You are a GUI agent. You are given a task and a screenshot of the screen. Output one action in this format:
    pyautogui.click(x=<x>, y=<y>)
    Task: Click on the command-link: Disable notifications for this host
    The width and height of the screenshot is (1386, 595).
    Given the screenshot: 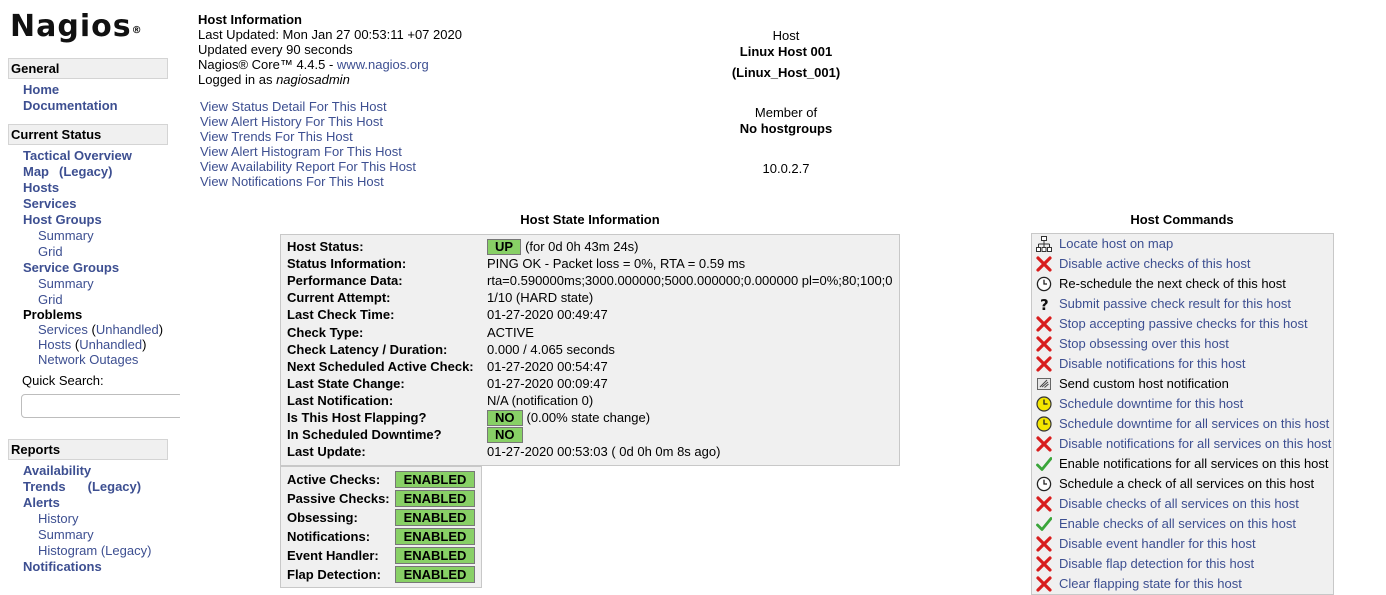 What is the action you would take?
    pyautogui.click(x=1152, y=364)
    